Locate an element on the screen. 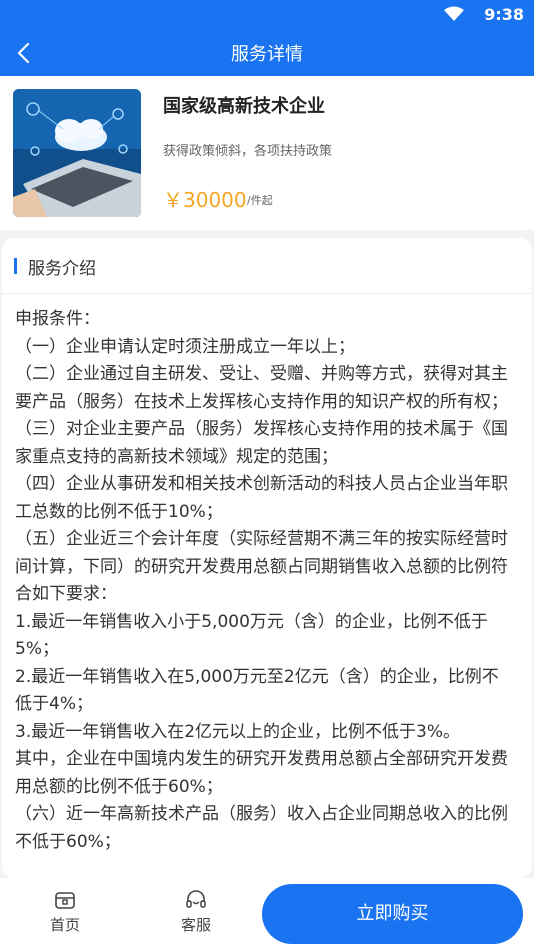 This screenshot has height=949, width=534. status-time: 9:38 is located at coordinates (504, 14).